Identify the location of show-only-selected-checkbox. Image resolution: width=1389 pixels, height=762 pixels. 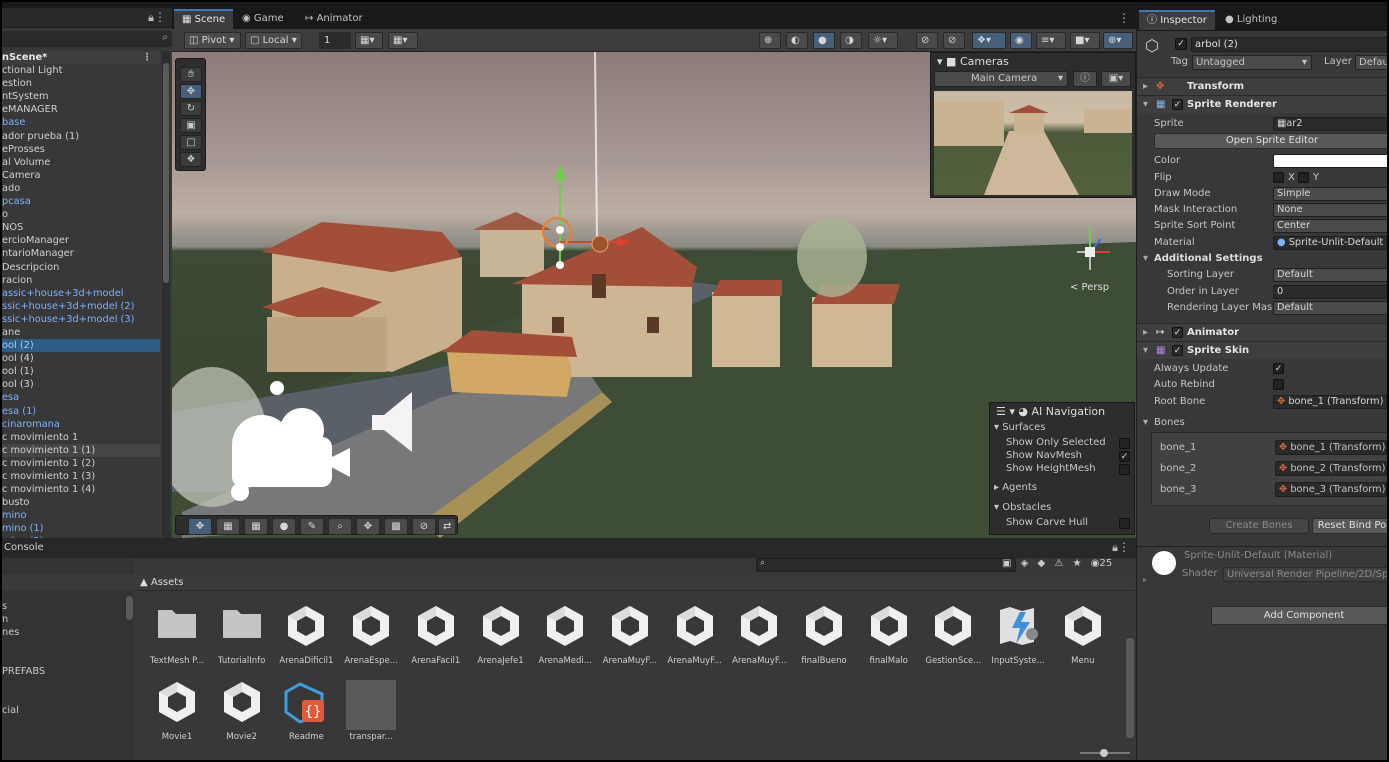
(1124, 443).